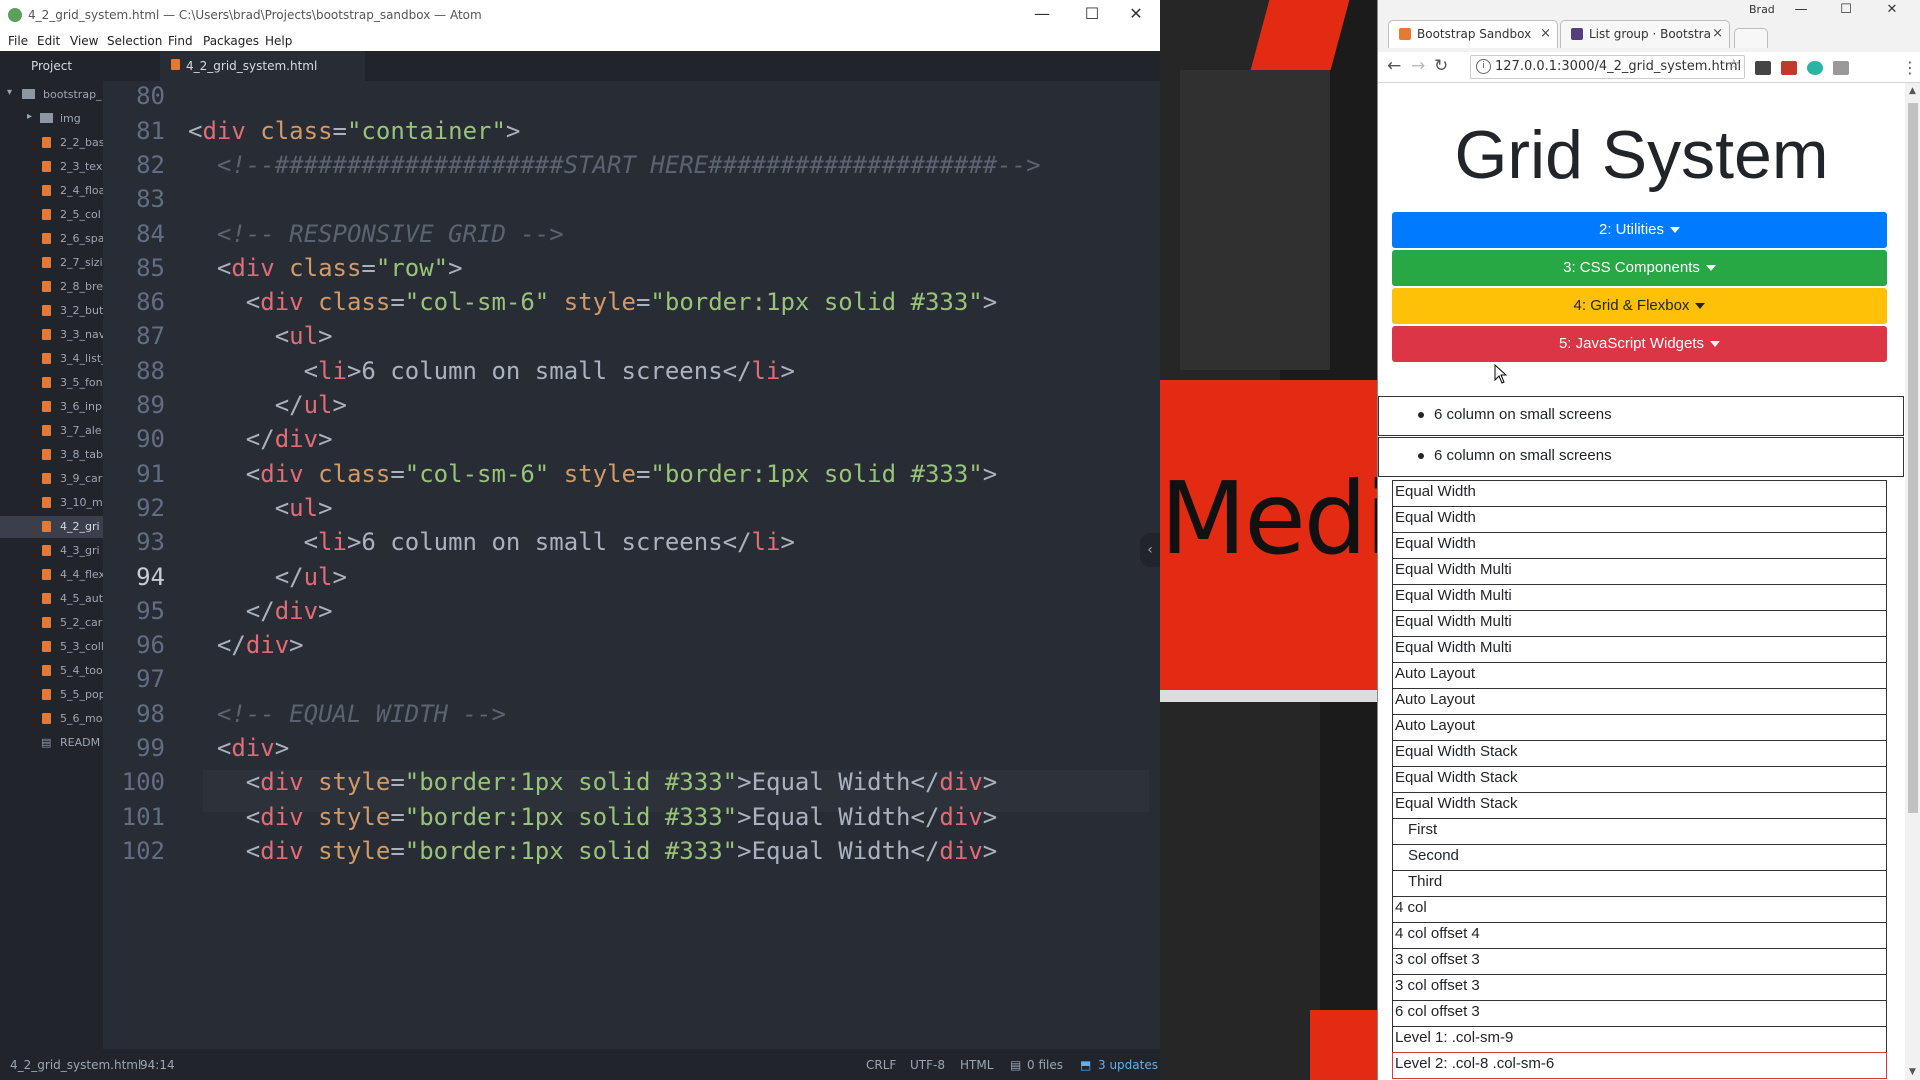 This screenshot has width=1920, height=1080. I want to click on status-updates: 3 updates, so click(1128, 1065).